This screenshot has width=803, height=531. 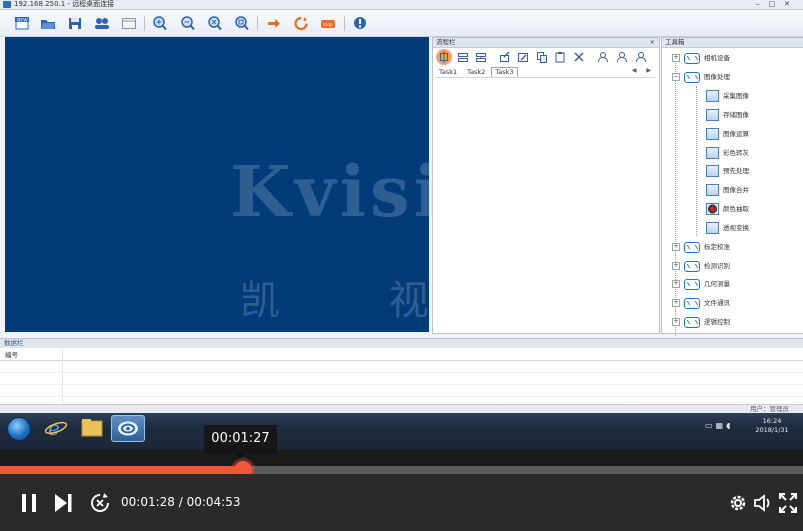 I want to click on zoom-actual-icon, so click(x=242, y=23).